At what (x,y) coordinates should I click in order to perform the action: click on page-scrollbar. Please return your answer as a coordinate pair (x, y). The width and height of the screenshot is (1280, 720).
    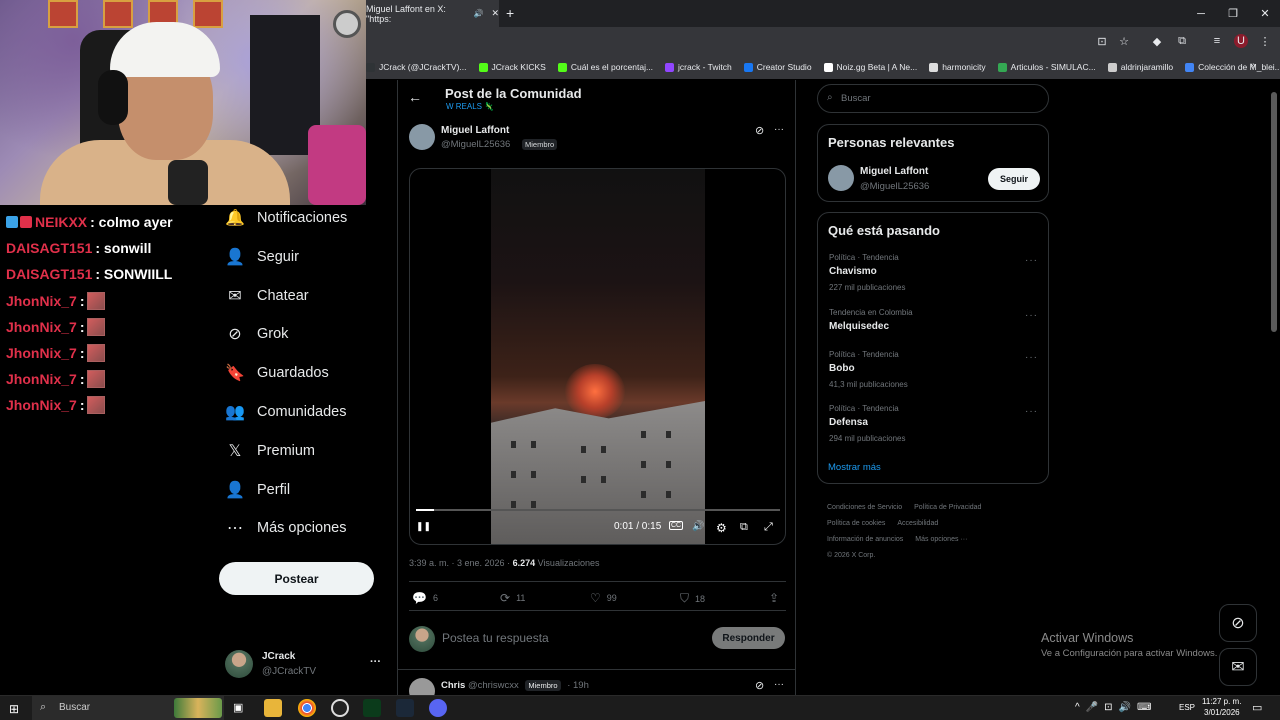
    Looking at the image, I should click on (1274, 212).